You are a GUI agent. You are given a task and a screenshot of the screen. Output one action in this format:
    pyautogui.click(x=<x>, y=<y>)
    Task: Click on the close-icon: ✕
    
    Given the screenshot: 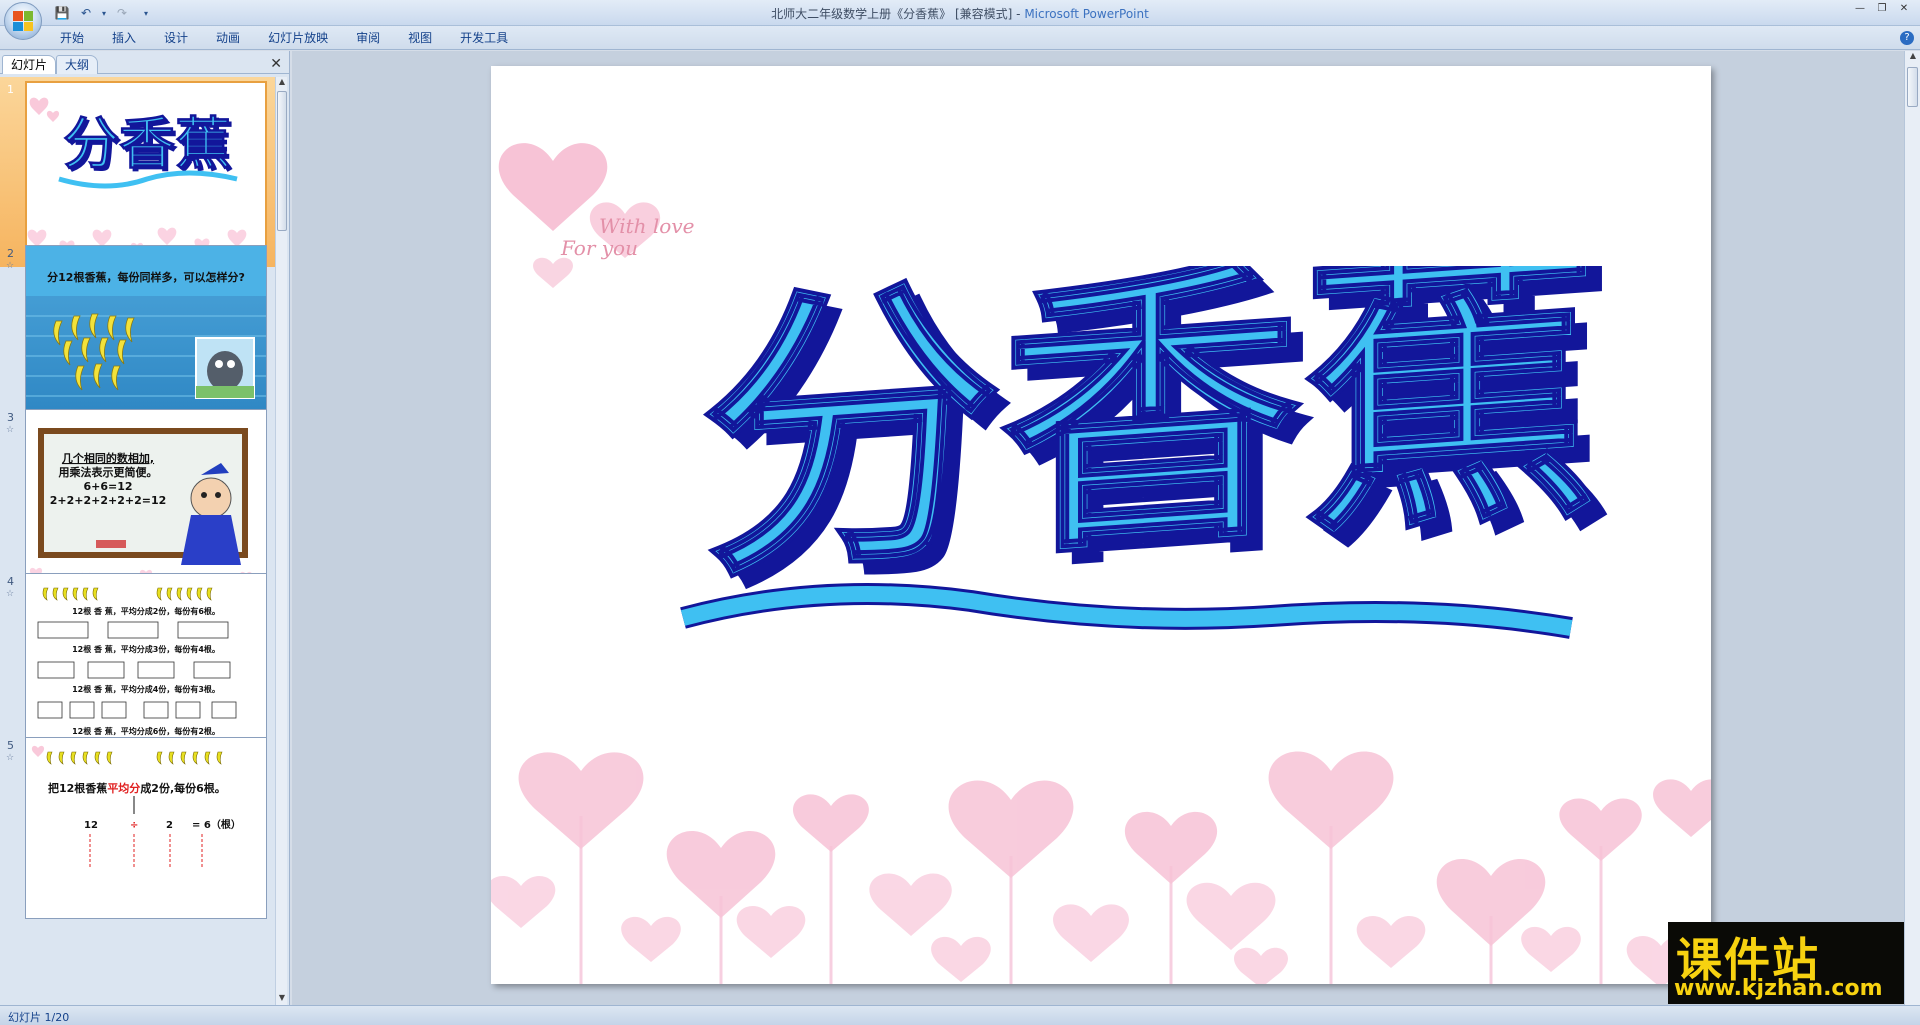 What is the action you would take?
    pyautogui.click(x=1904, y=9)
    